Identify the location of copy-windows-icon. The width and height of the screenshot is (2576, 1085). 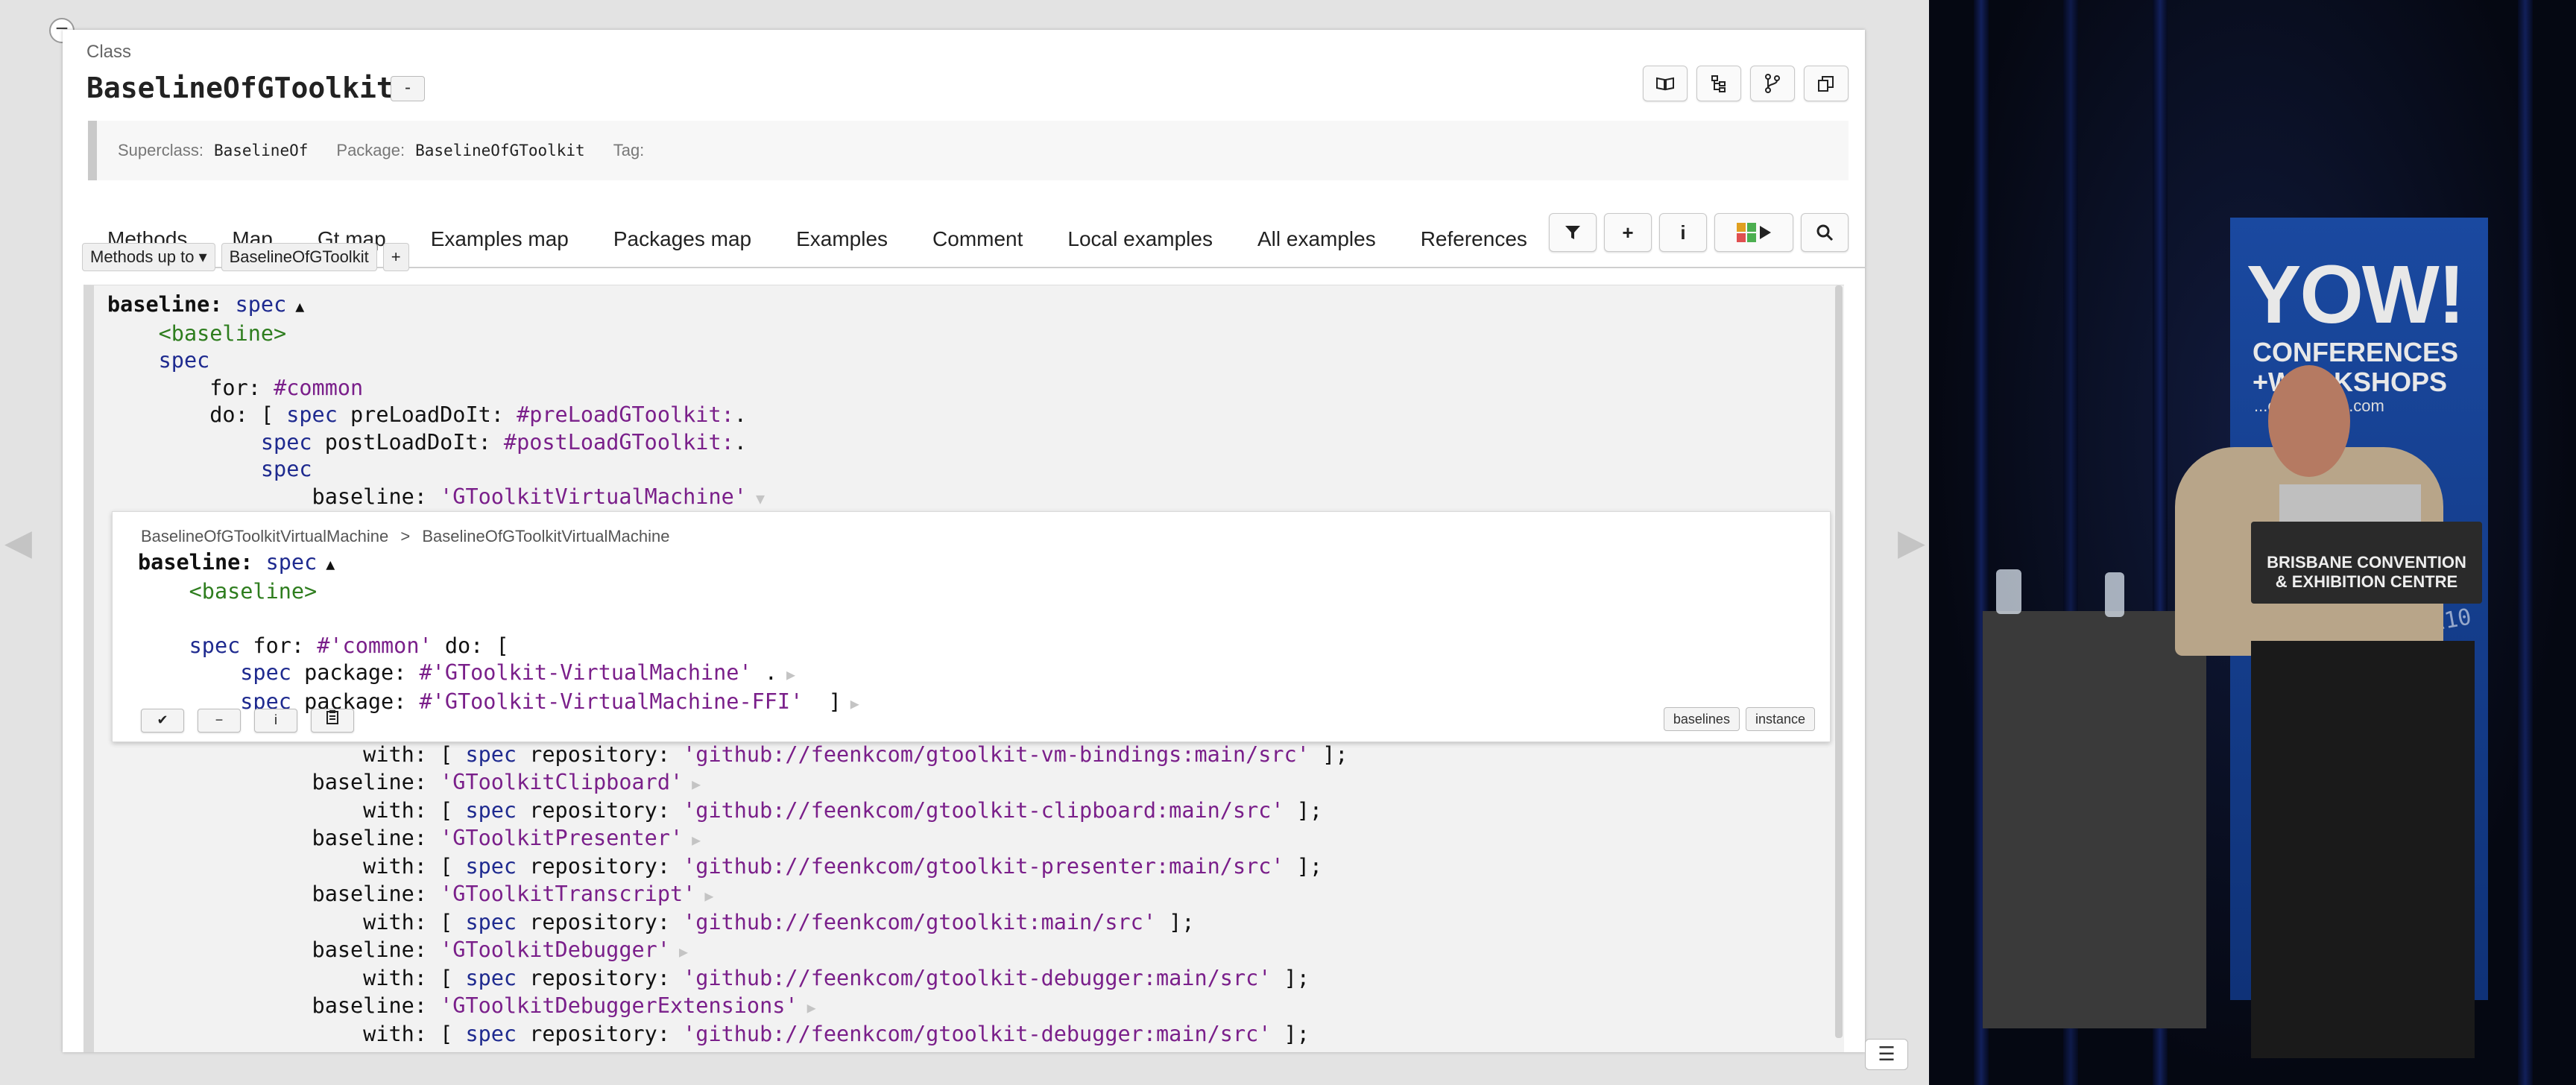
(1826, 84).